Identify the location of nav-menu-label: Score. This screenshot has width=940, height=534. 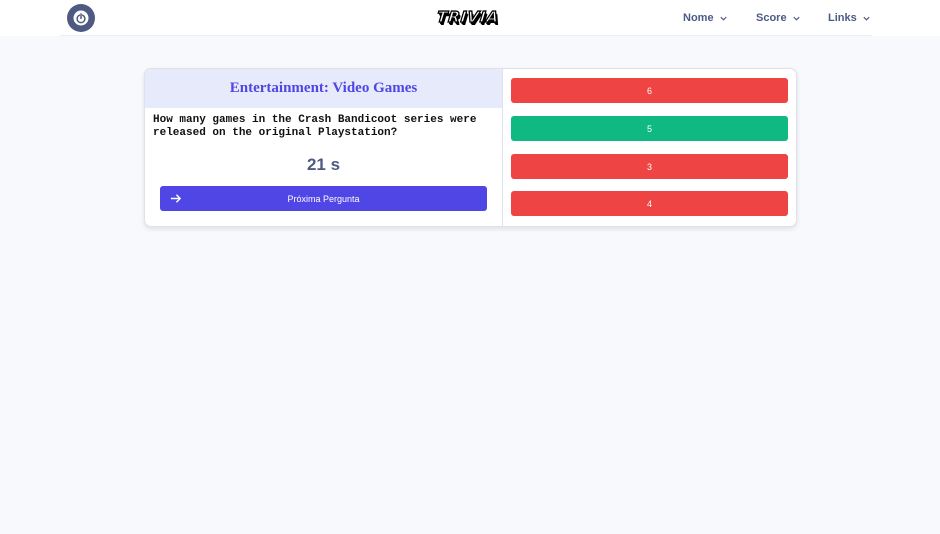
(771, 18).